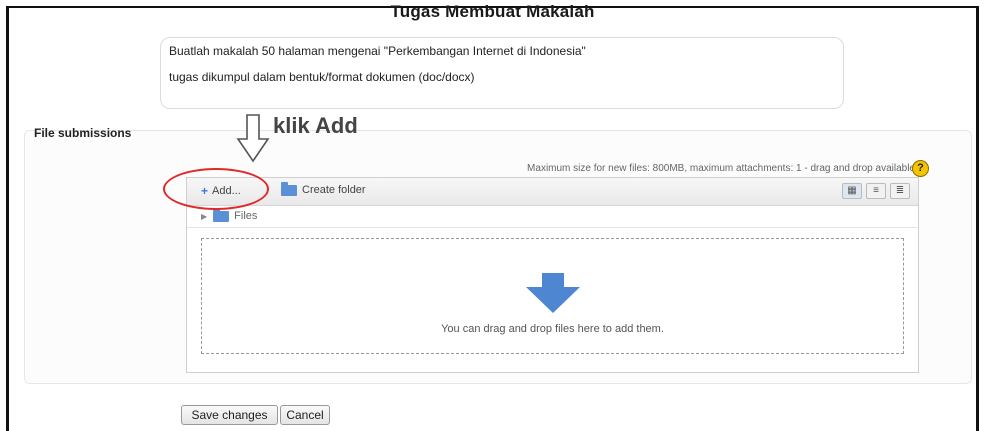 This screenshot has height=431, width=985. I want to click on view-switcher: ▦ ≡ ≣, so click(876, 191).